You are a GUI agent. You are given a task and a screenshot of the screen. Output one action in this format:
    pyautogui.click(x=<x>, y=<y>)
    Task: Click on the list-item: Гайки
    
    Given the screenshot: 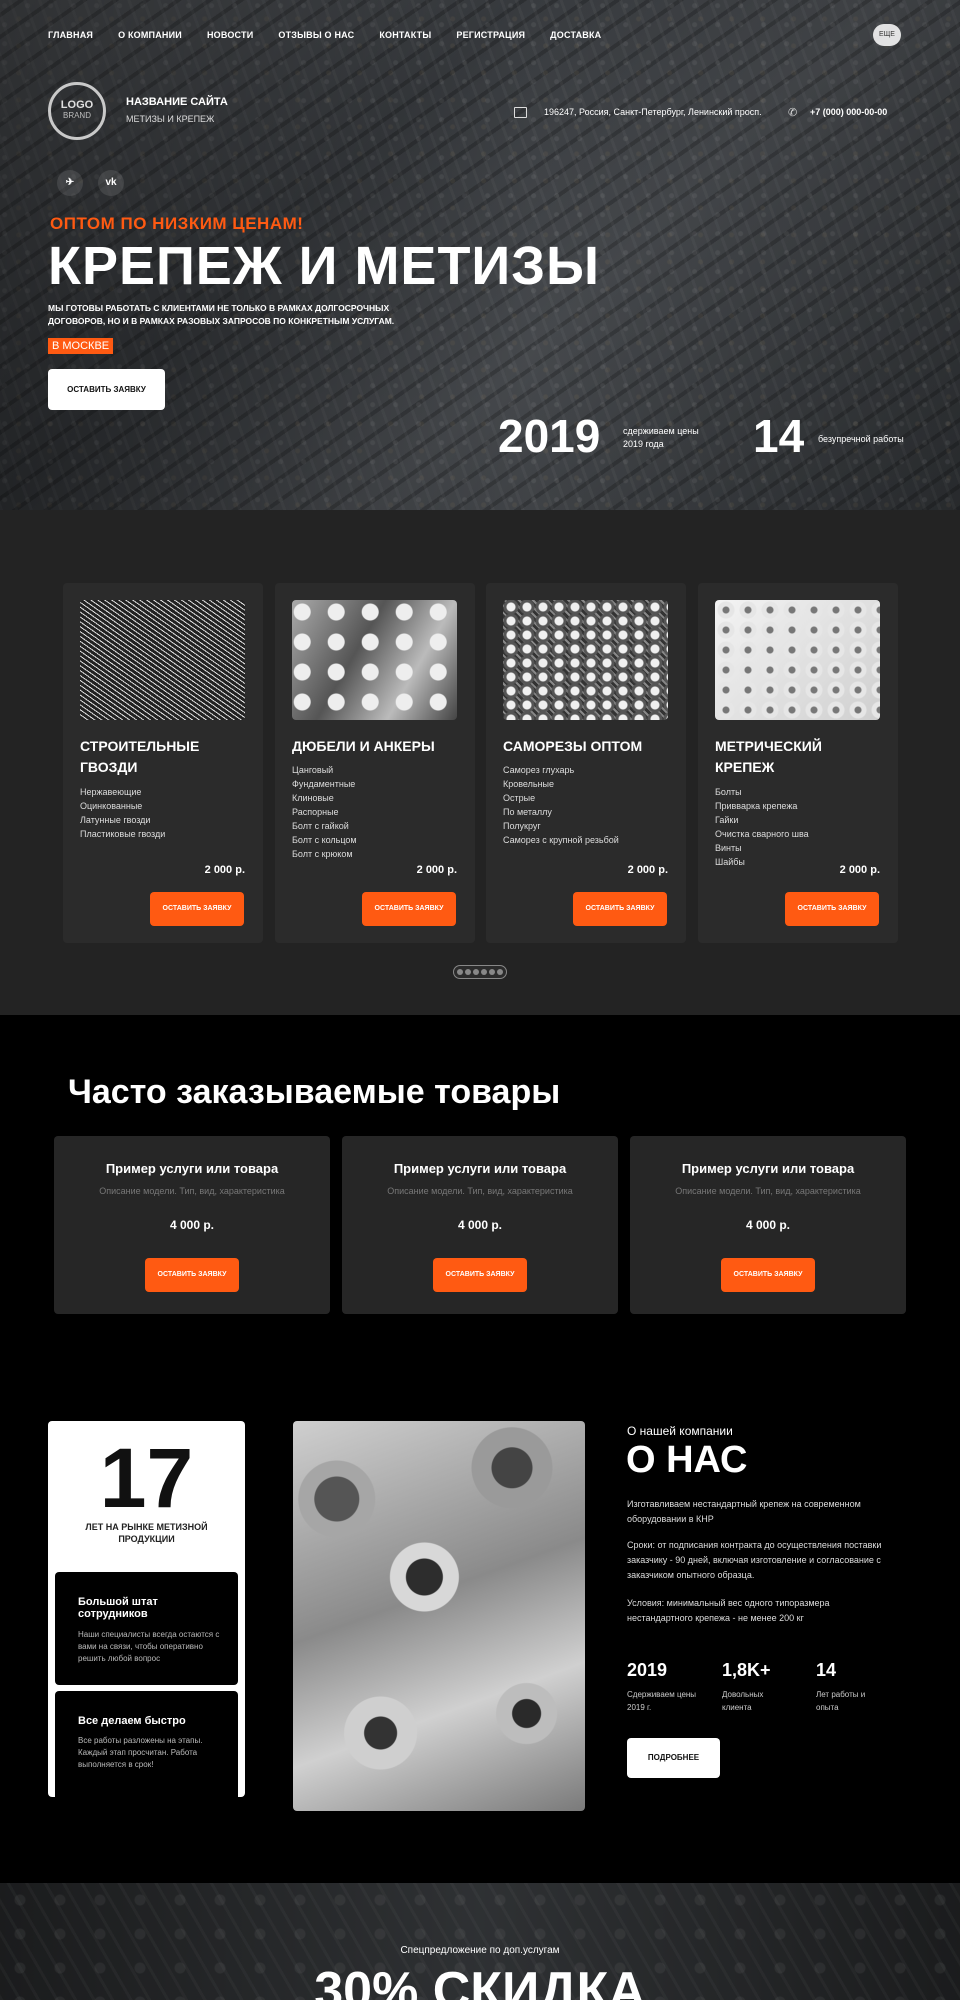 What is the action you would take?
    pyautogui.click(x=762, y=820)
    